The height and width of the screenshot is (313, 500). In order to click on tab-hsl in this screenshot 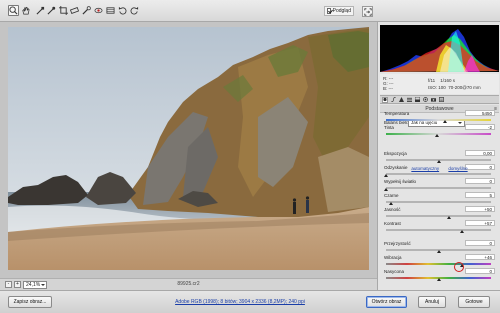, I will do `click(409, 100)`.